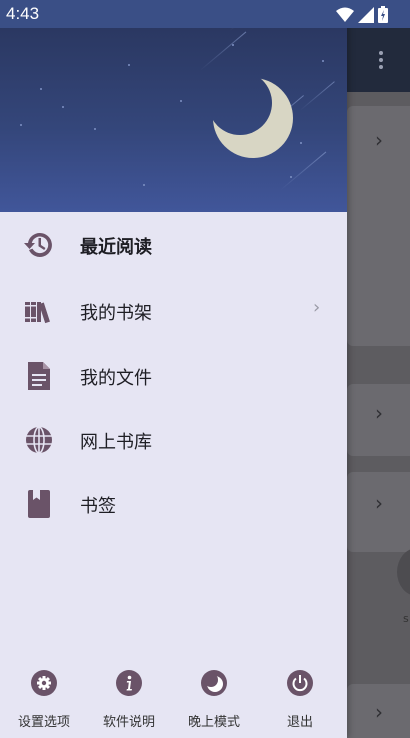 Image resolution: width=410 pixels, height=738 pixels. I want to click on settings-label: 设置选项, so click(43, 722).